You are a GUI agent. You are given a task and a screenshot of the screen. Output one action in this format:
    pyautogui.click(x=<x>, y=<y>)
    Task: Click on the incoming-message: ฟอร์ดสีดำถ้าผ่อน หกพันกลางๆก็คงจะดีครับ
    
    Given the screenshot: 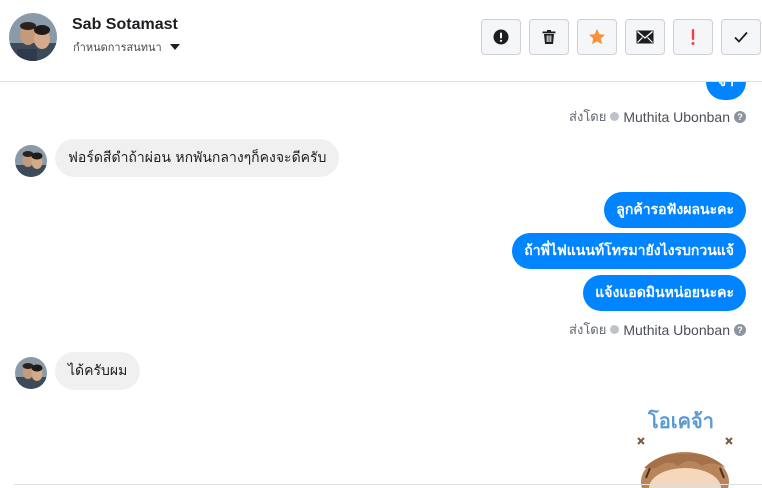 What is the action you would take?
    pyautogui.click(x=197, y=158)
    